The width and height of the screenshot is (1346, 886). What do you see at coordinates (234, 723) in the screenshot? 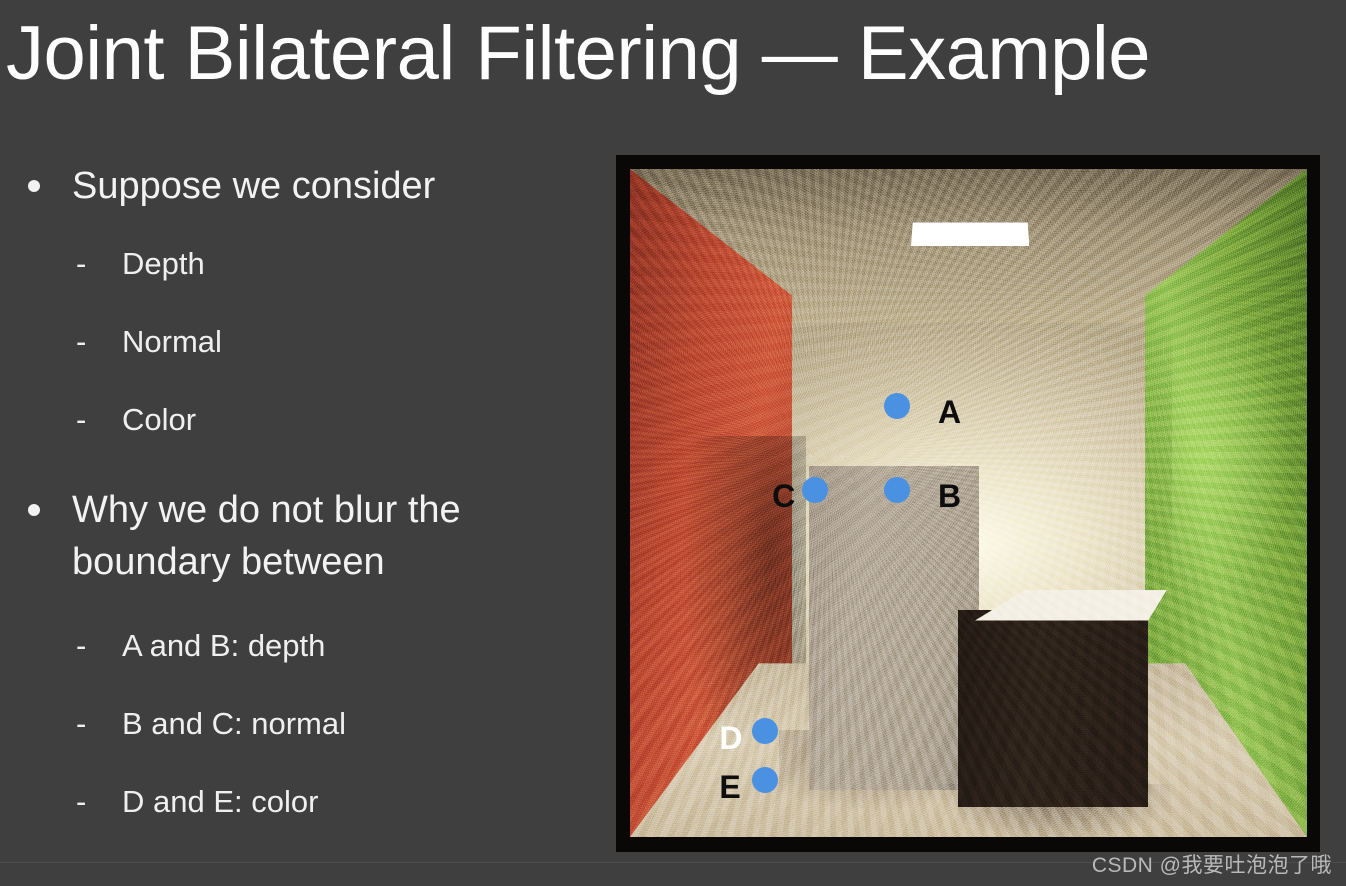
I see `bullet-sub-text: B and C: normal` at bounding box center [234, 723].